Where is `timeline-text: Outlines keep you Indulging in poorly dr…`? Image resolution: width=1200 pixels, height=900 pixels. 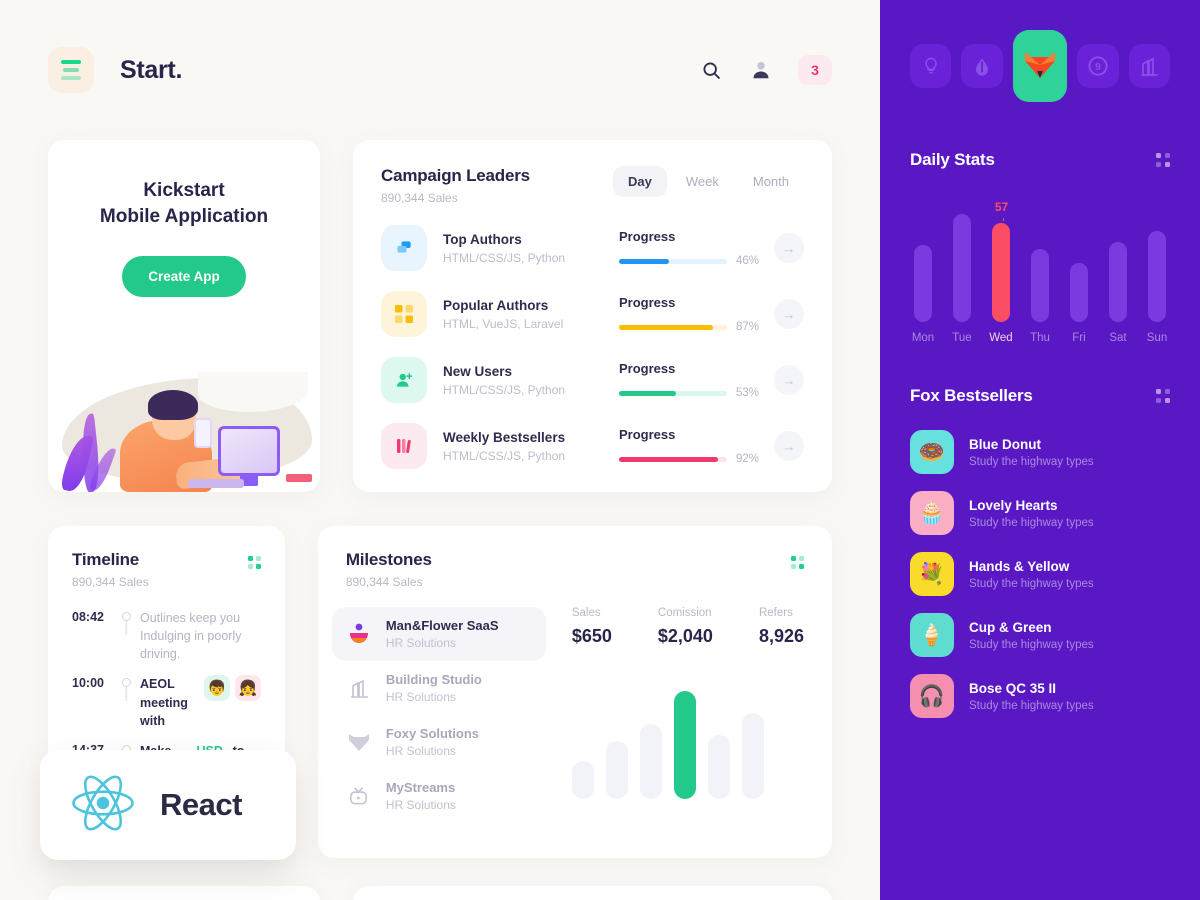 timeline-text: Outlines keep you Indulging in poorly dr… is located at coordinates (191, 636).